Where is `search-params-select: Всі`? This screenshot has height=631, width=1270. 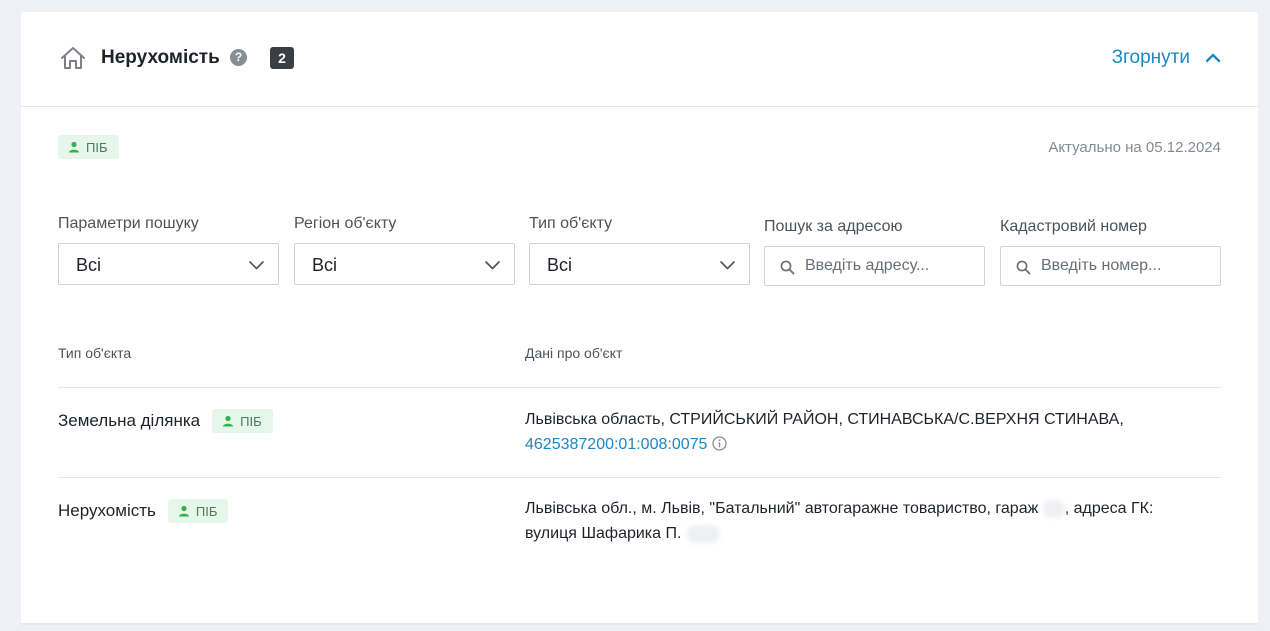 search-params-select: Всі is located at coordinates (168, 264).